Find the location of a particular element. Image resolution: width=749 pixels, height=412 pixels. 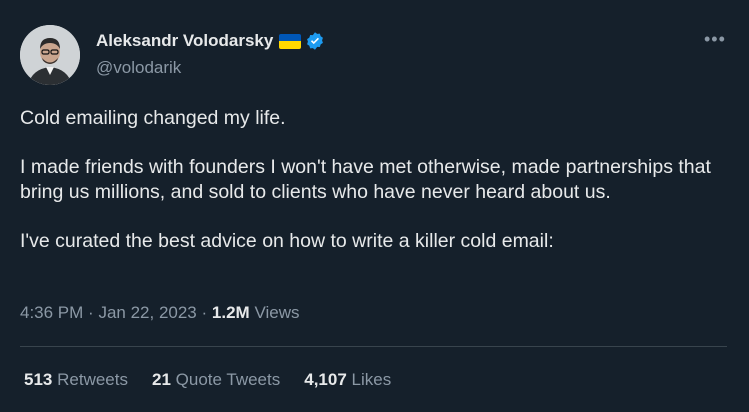

verified-badge-icon is located at coordinates (315, 41).